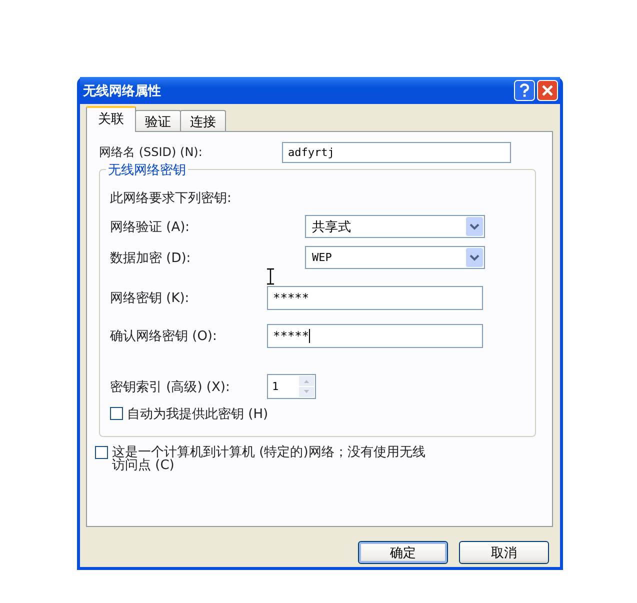 This screenshot has height=603, width=637. What do you see at coordinates (171, 198) in the screenshot?
I see `instruction-text: 此网络要求下列密钥:` at bounding box center [171, 198].